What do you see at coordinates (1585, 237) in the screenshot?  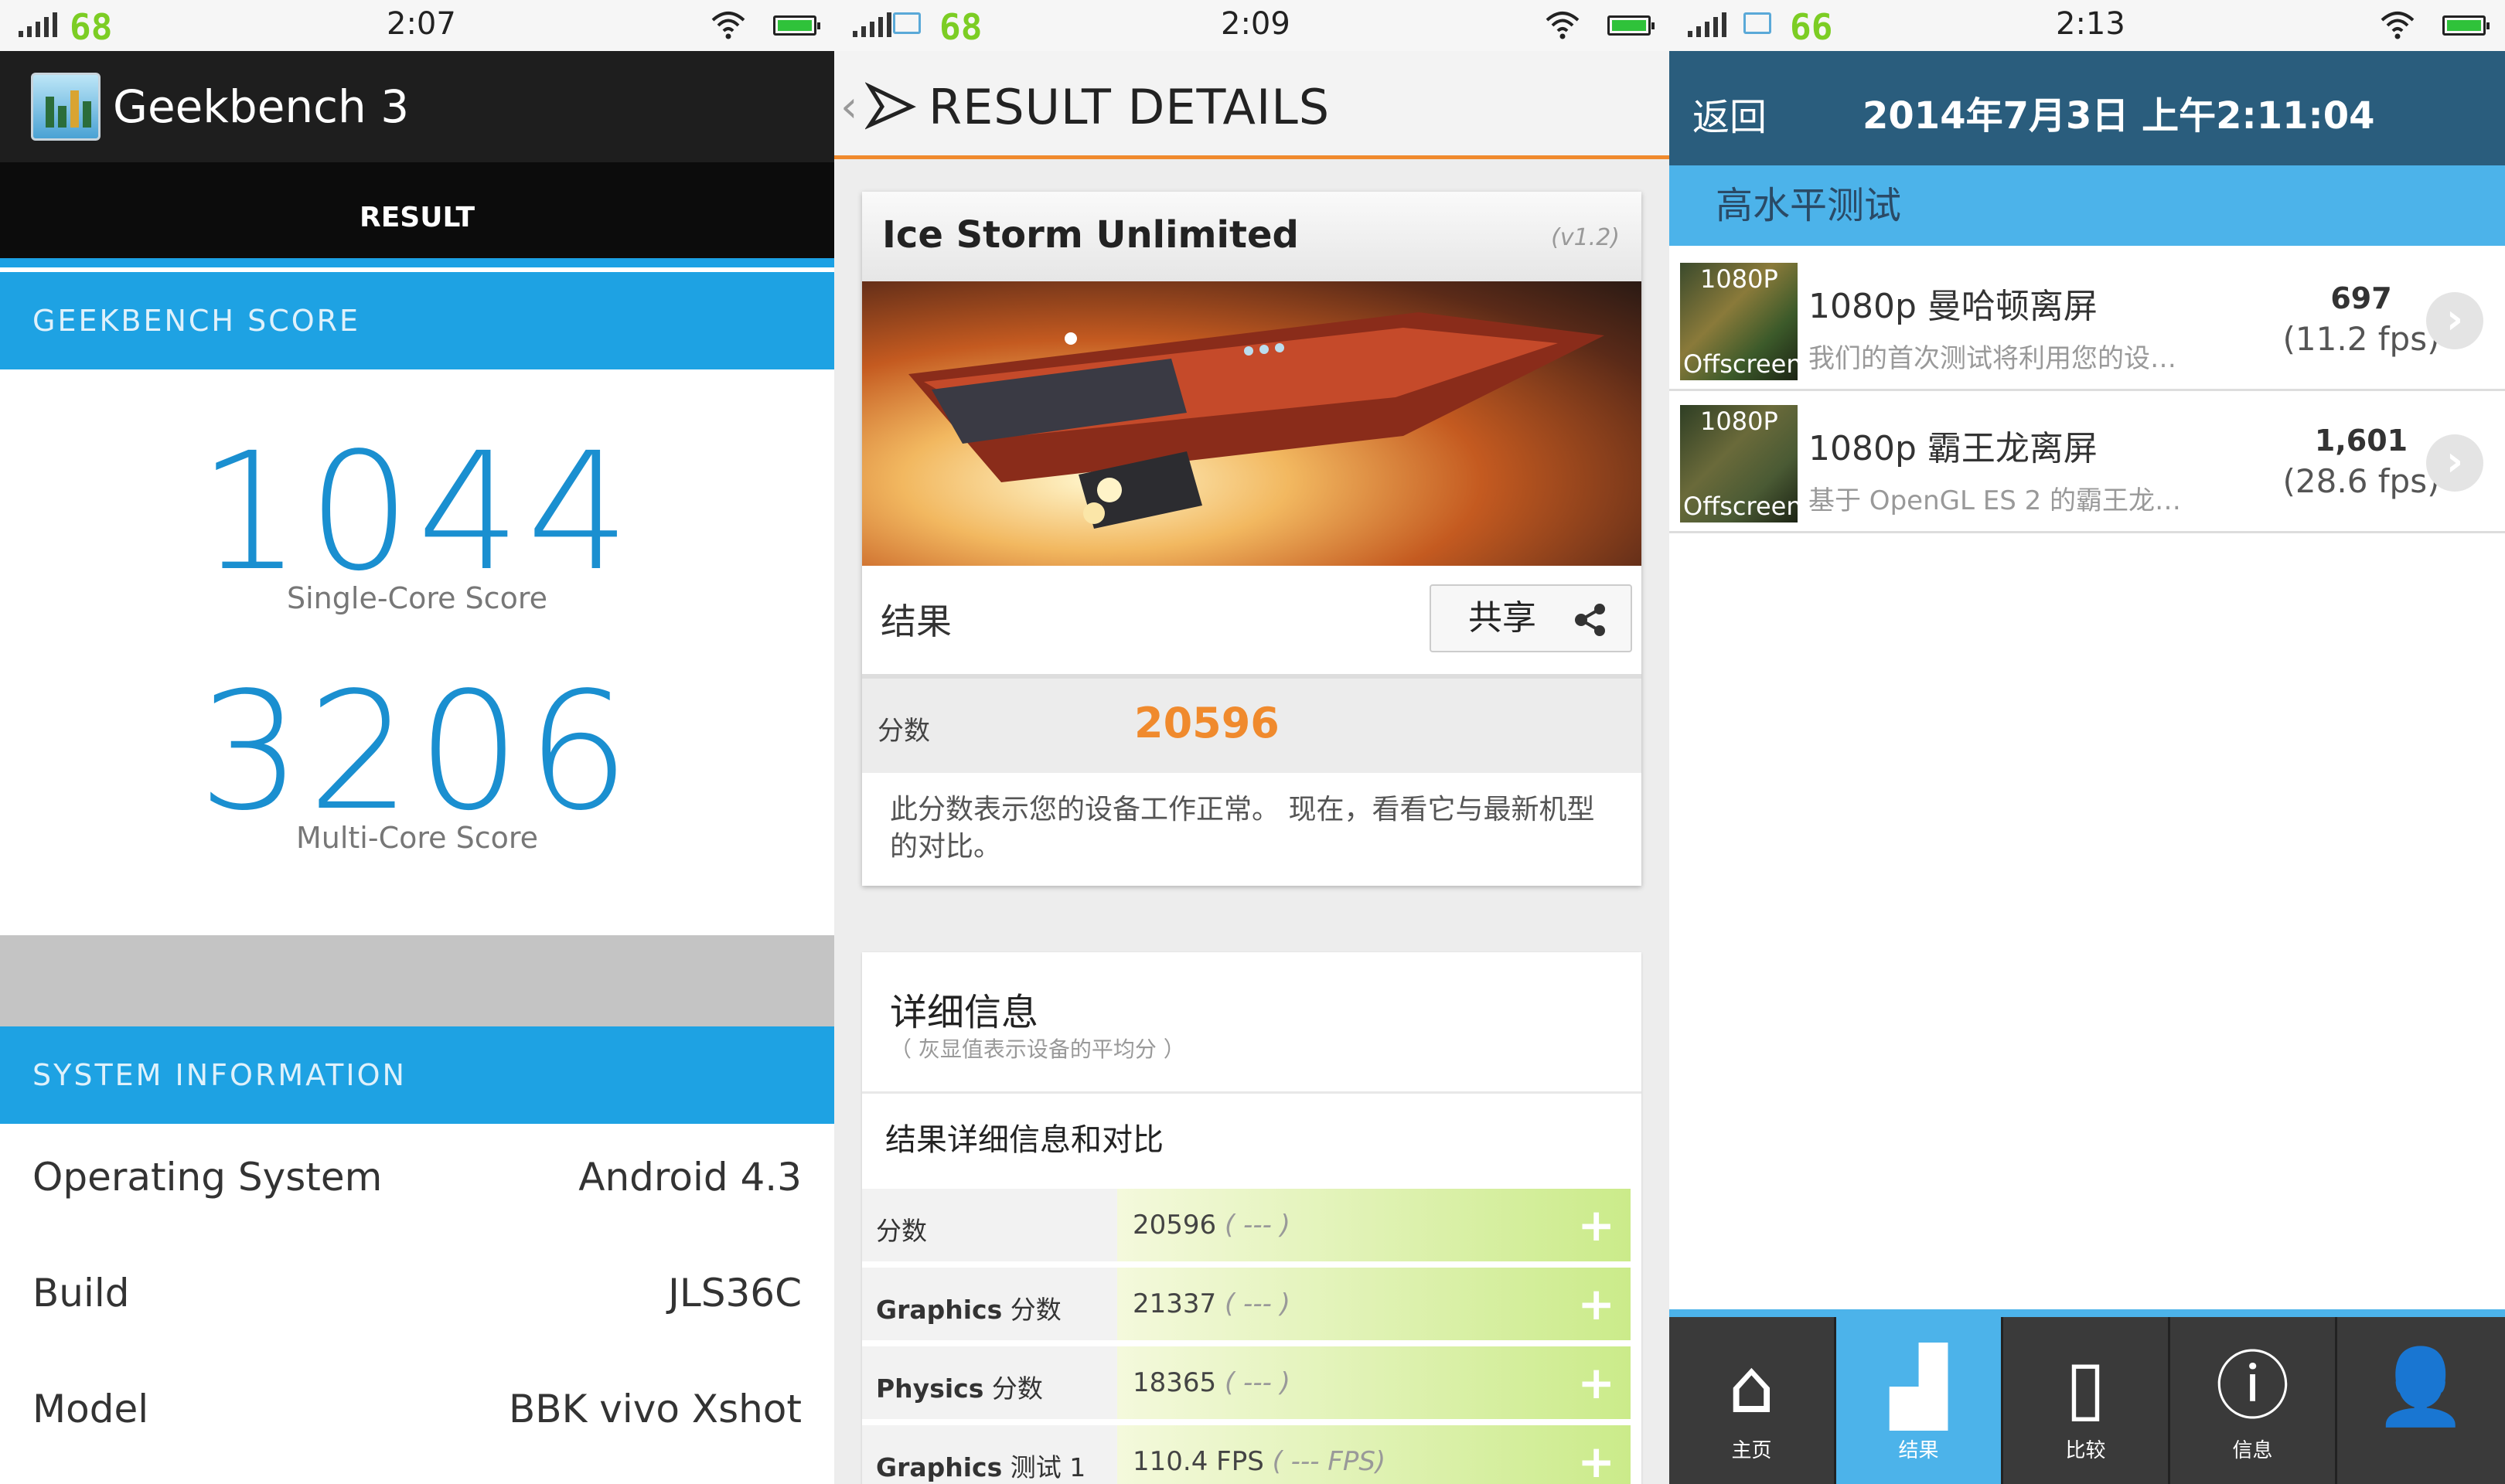 I see `test-version: (v1.2)` at bounding box center [1585, 237].